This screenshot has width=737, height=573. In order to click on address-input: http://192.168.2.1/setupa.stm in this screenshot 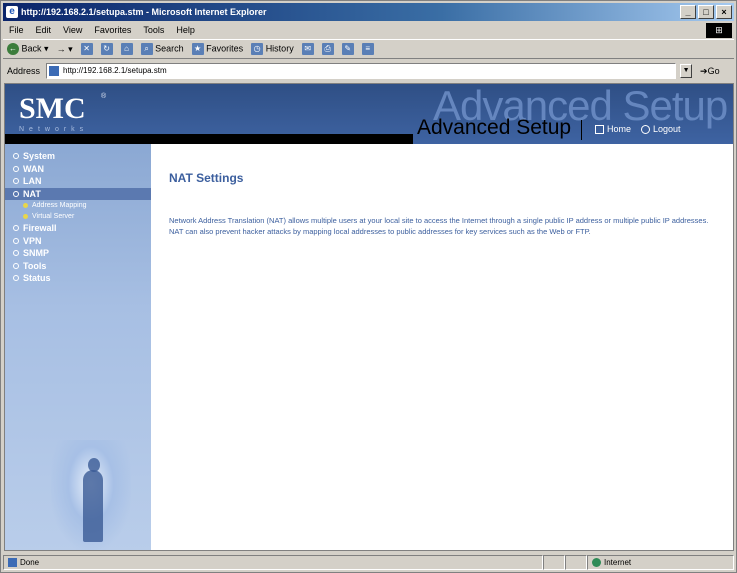, I will do `click(361, 71)`.